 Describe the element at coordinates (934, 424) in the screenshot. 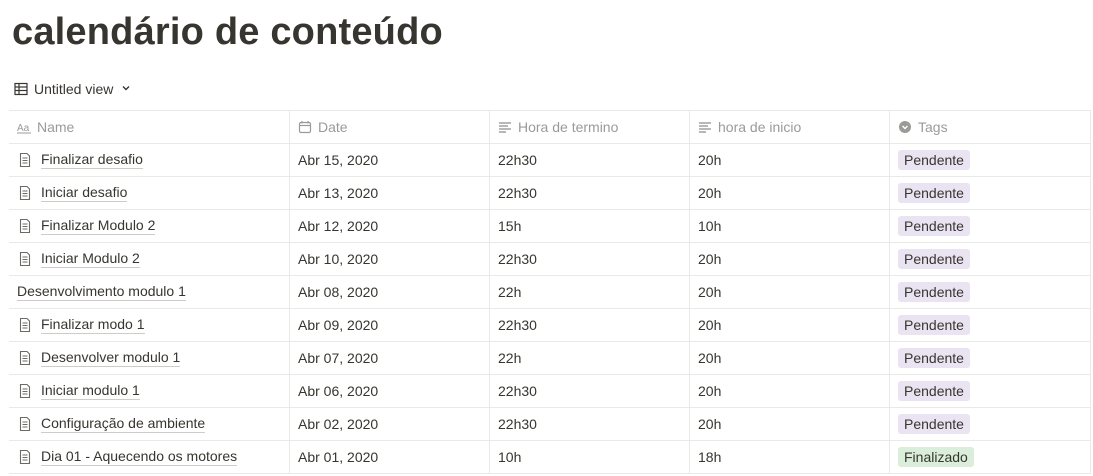

I see `status-tag: Pendente` at that location.